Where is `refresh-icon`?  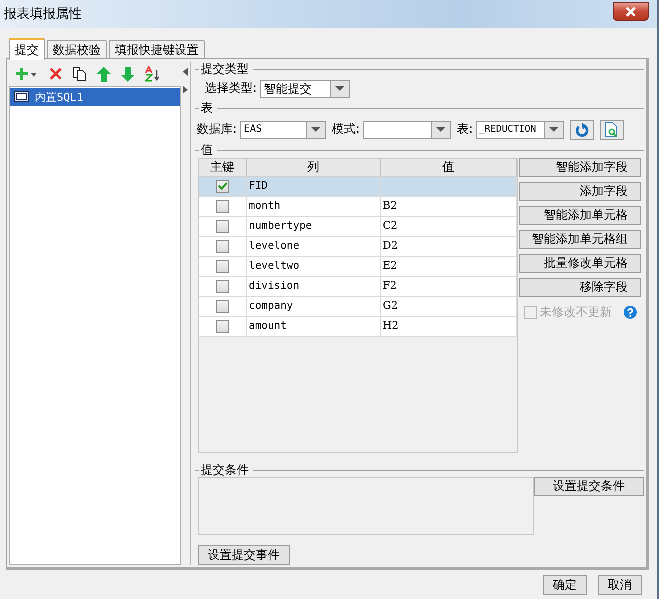
refresh-icon is located at coordinates (582, 130).